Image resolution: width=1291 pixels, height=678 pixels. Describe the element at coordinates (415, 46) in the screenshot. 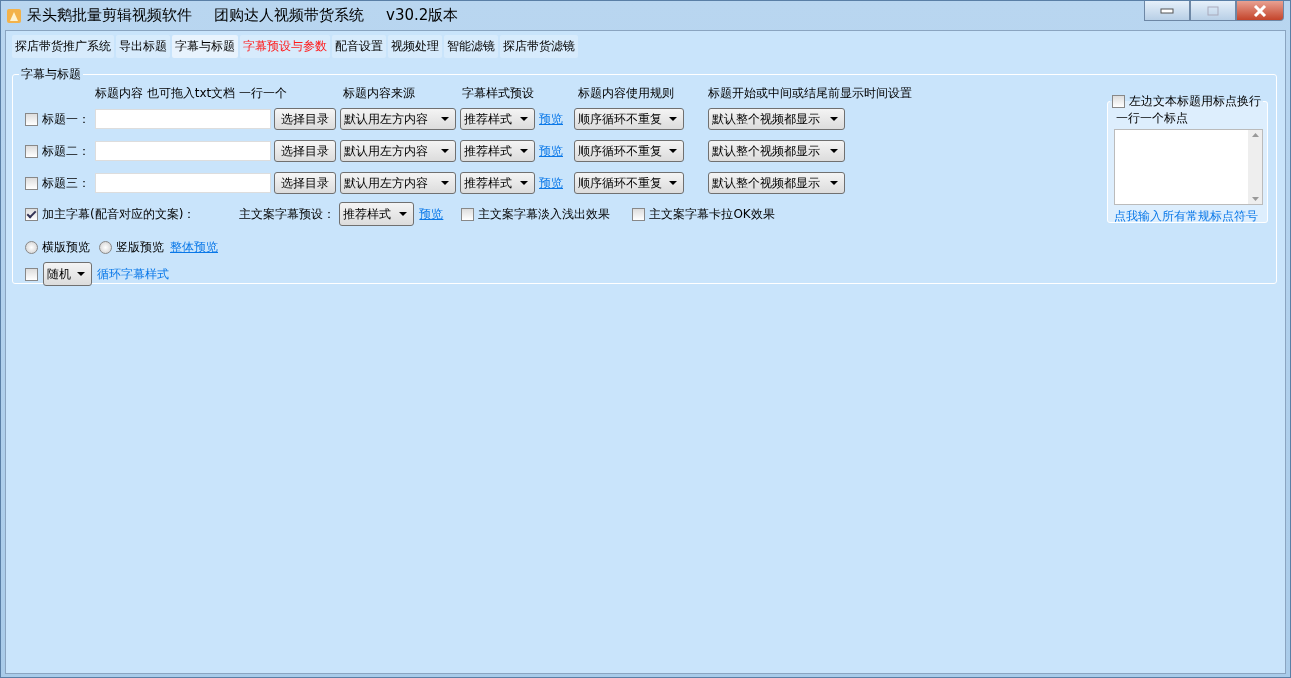

I see `tab: 视频处理` at that location.